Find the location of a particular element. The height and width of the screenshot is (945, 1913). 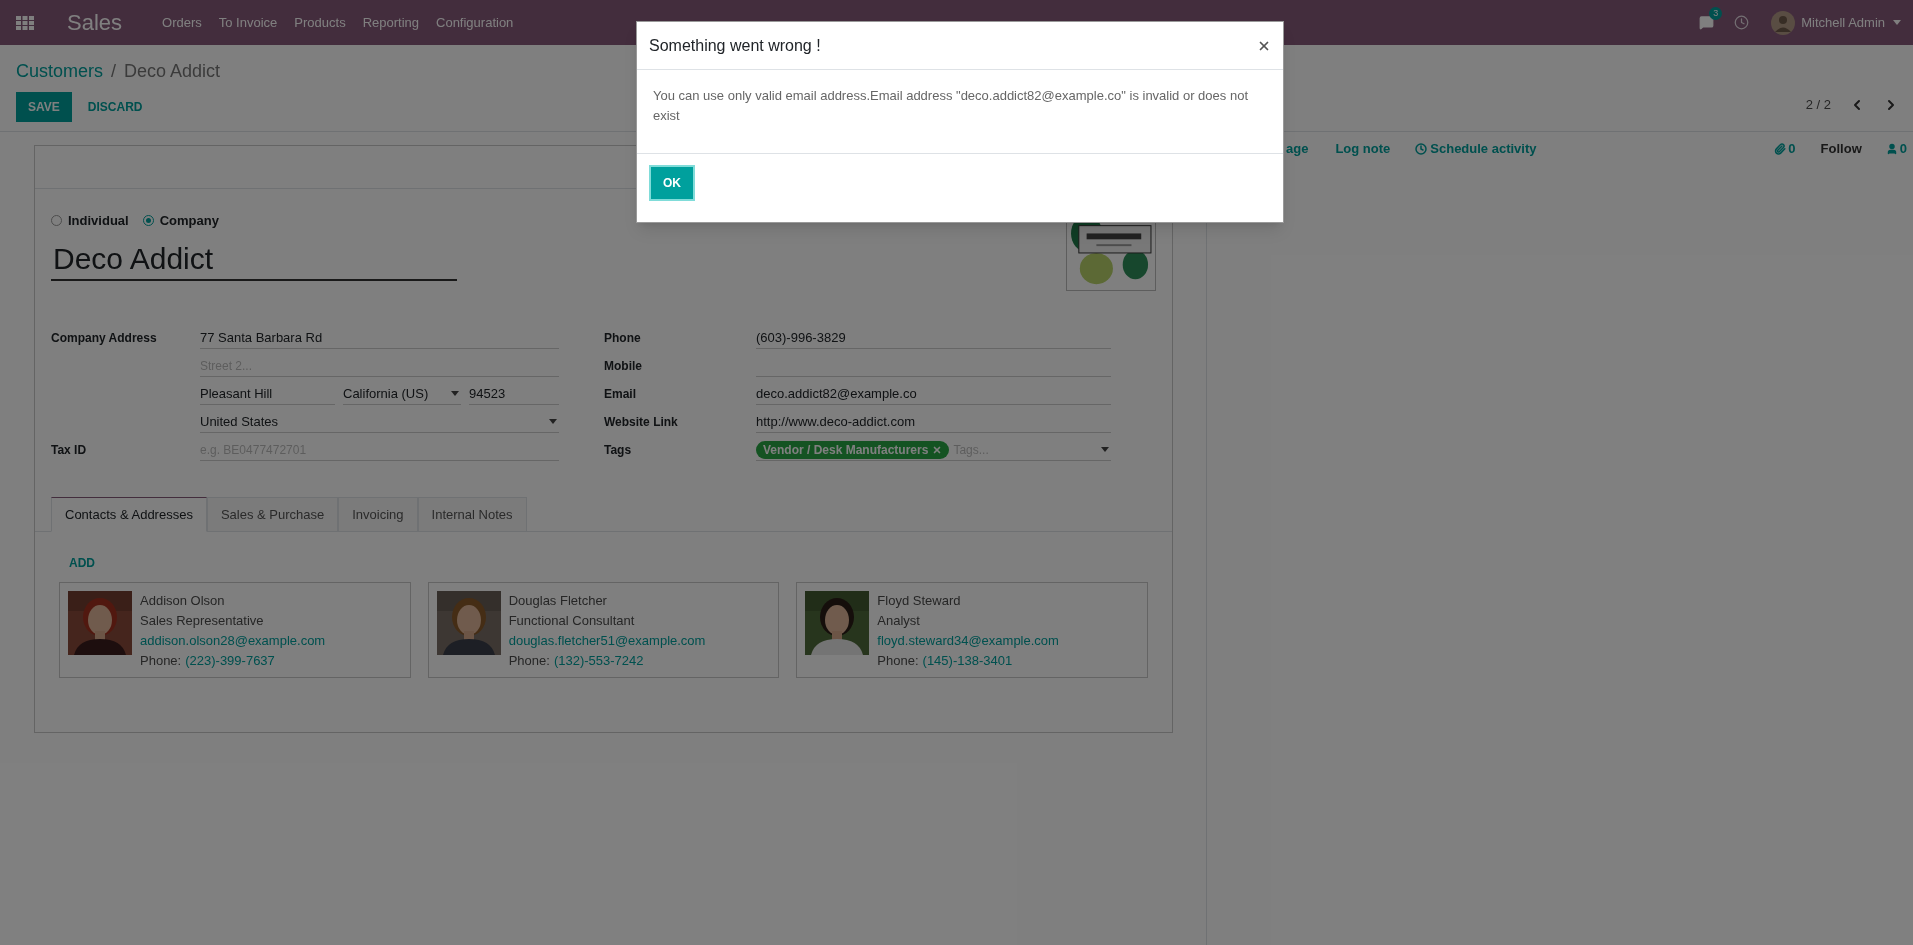

contact-card: Floyd Steward Analyst floyd.steward34@example.com Phone: (145)-138-3401 is located at coordinates (972, 630).